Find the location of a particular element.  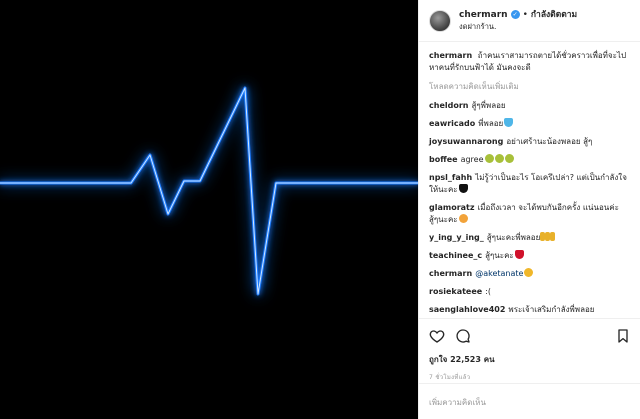

comment-item: joysuwannarong อย่าเศร้านะน้องพลอย สู้ๆ is located at coordinates (529, 142).